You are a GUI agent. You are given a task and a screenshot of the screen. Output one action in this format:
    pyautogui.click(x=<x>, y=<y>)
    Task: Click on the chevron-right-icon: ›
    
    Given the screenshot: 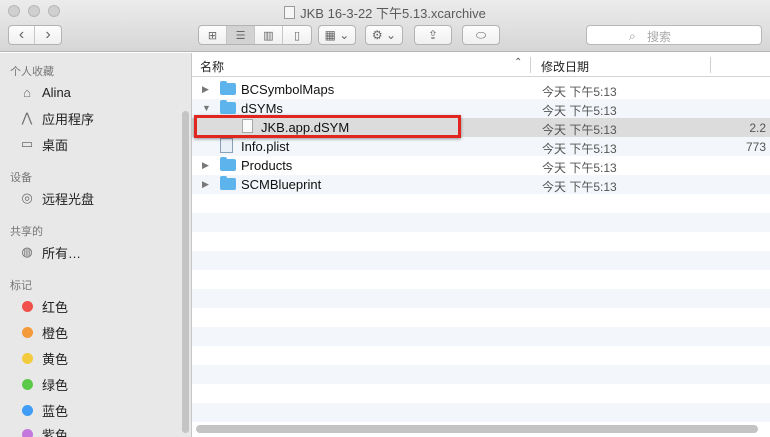 What is the action you would take?
    pyautogui.click(x=48, y=34)
    